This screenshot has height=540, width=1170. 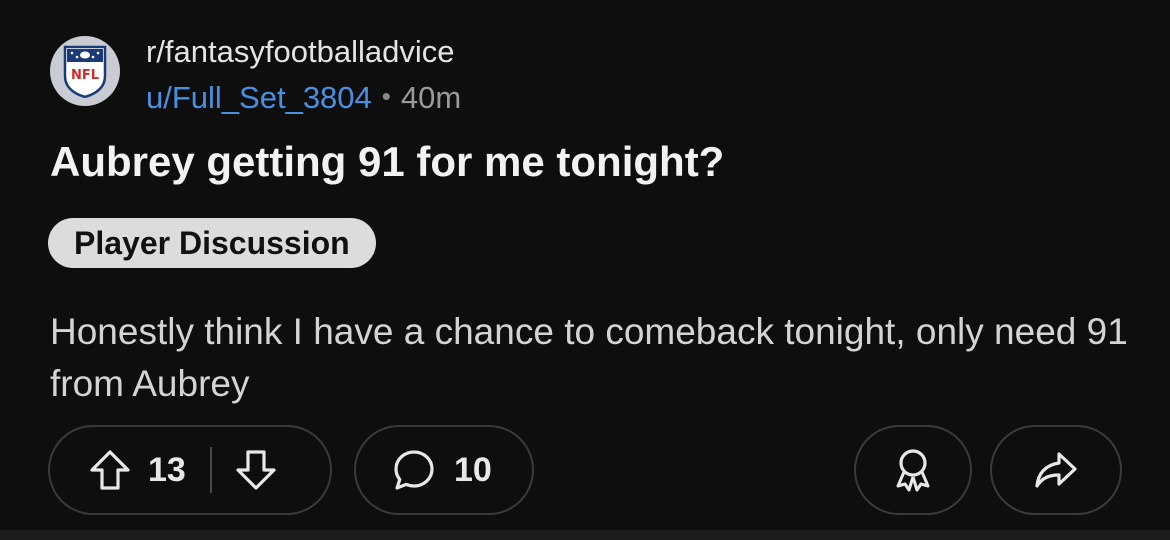 I want to click on arrow-up-icon, so click(x=110, y=470).